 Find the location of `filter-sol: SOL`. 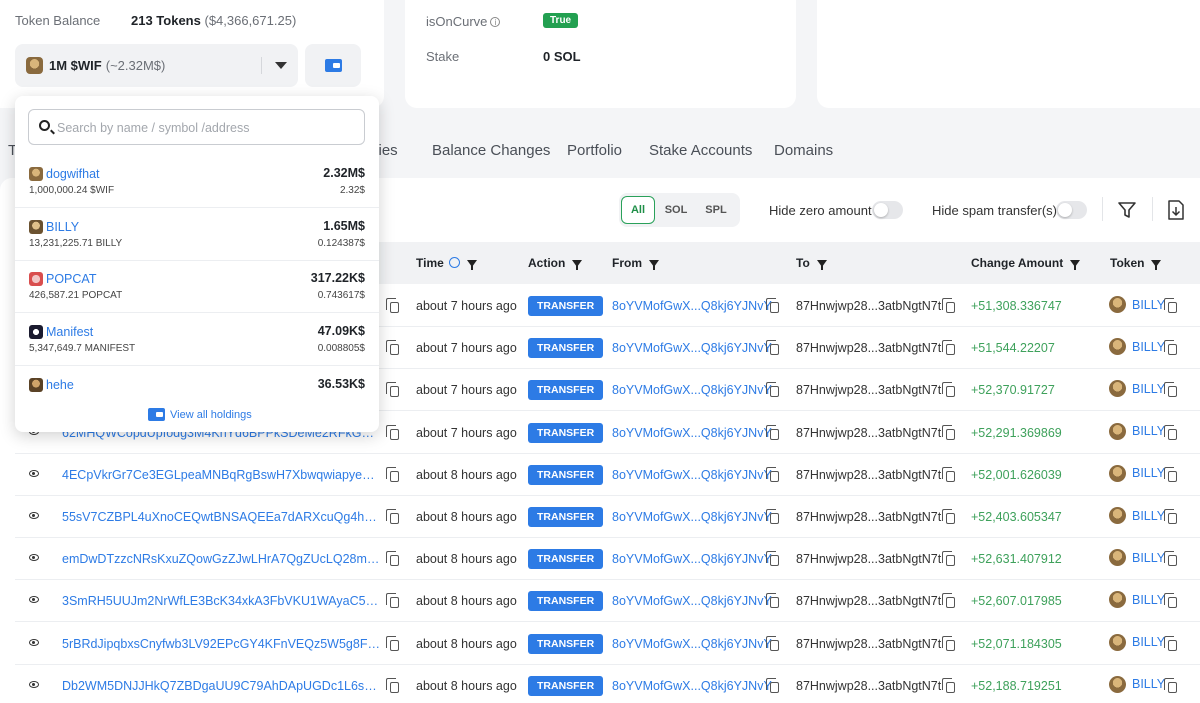

filter-sol: SOL is located at coordinates (676, 210).